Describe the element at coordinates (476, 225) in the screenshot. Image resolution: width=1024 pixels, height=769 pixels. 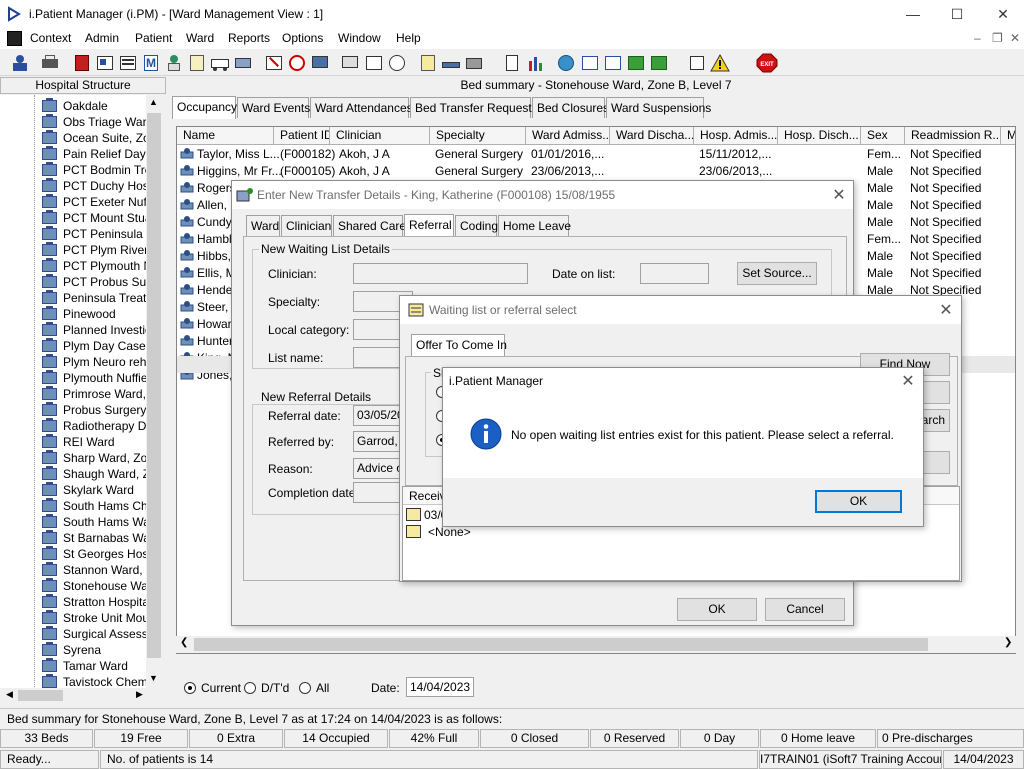
I see `transfer-tab-coding: Coding` at that location.